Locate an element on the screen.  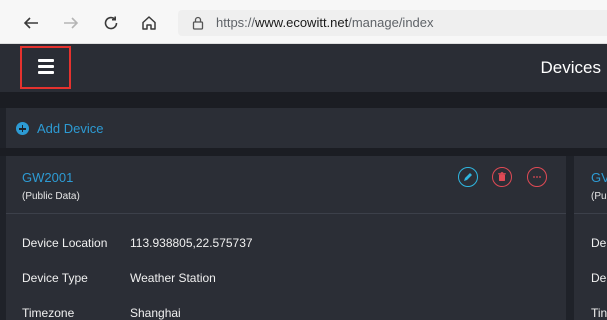
info-label: Device Location is located at coordinates (65, 243).